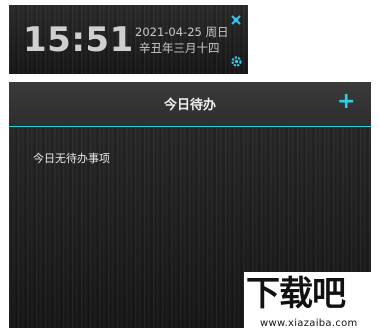  I want to click on todo-header: 今日待办 +, so click(190, 104).